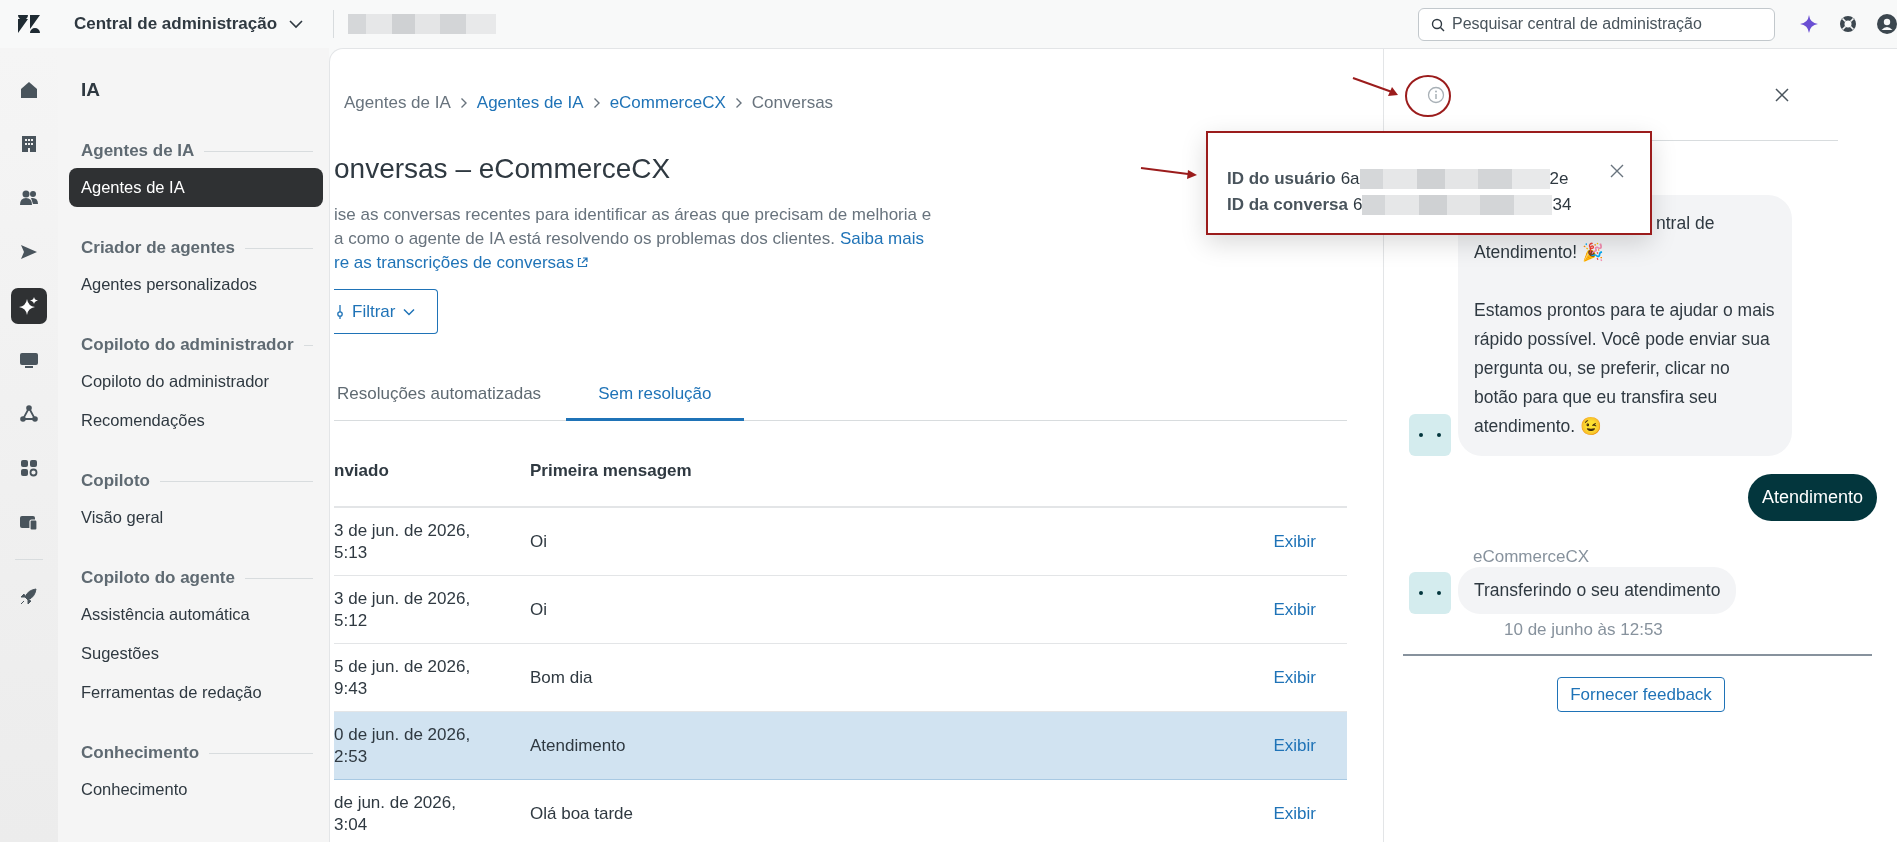 This screenshot has height=842, width=1897. What do you see at coordinates (29, 24) in the screenshot?
I see `logo-icon` at bounding box center [29, 24].